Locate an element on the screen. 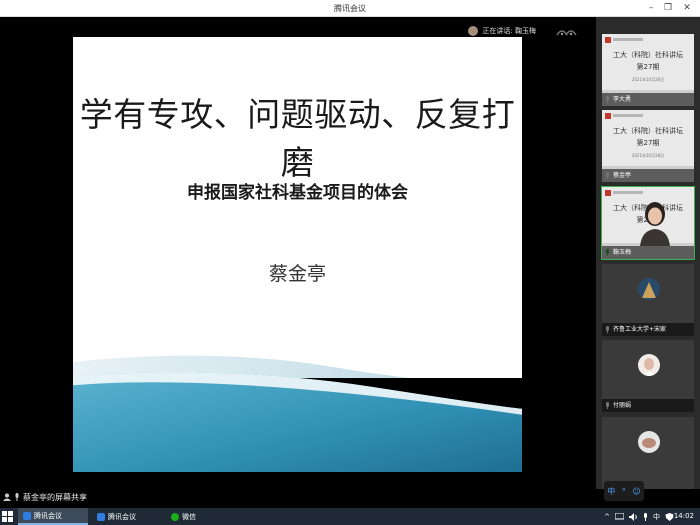 The height and width of the screenshot is (525, 700). close-button: ✕ is located at coordinates (687, 8).